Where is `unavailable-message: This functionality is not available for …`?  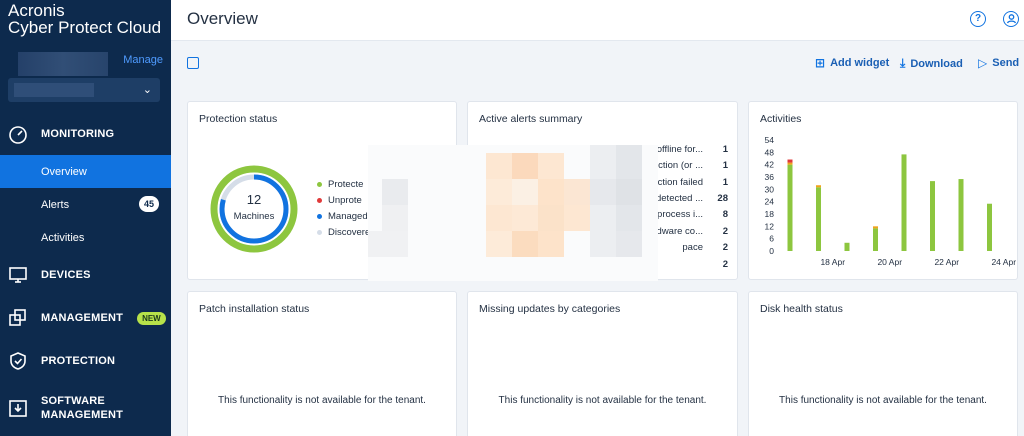
unavailable-message: This functionality is not available for … is located at coordinates (322, 400).